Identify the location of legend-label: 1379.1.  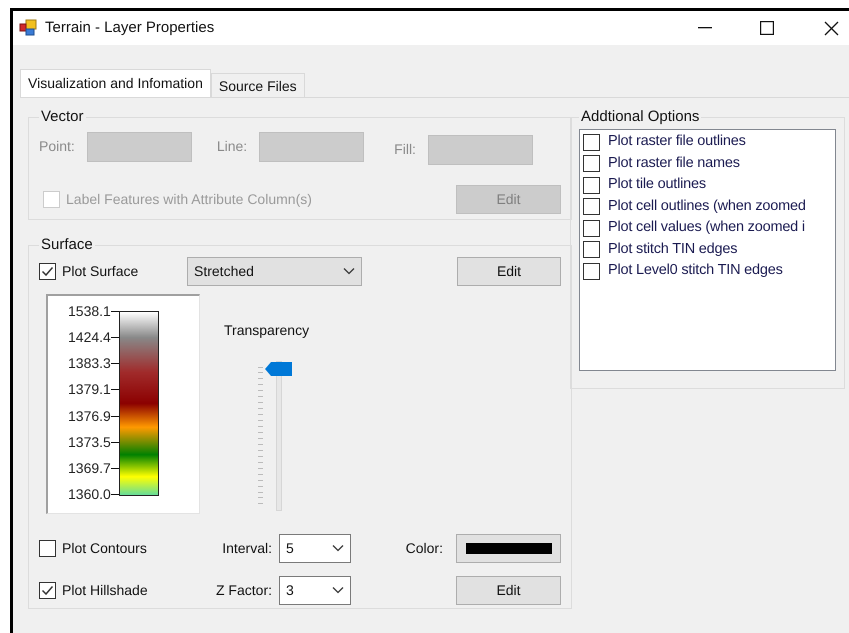
(89, 390).